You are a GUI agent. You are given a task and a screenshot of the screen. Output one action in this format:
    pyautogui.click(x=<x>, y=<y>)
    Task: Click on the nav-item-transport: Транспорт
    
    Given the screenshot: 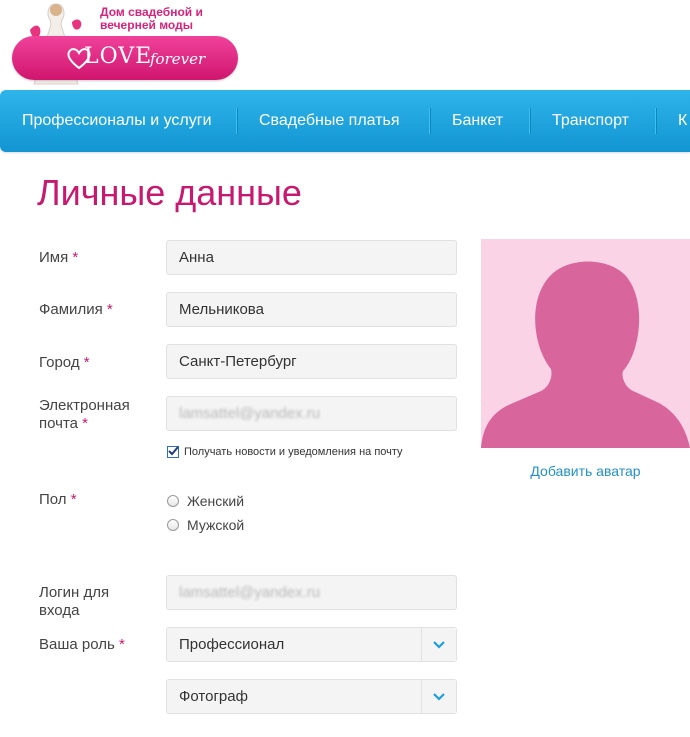 What is the action you would take?
    pyautogui.click(x=590, y=121)
    